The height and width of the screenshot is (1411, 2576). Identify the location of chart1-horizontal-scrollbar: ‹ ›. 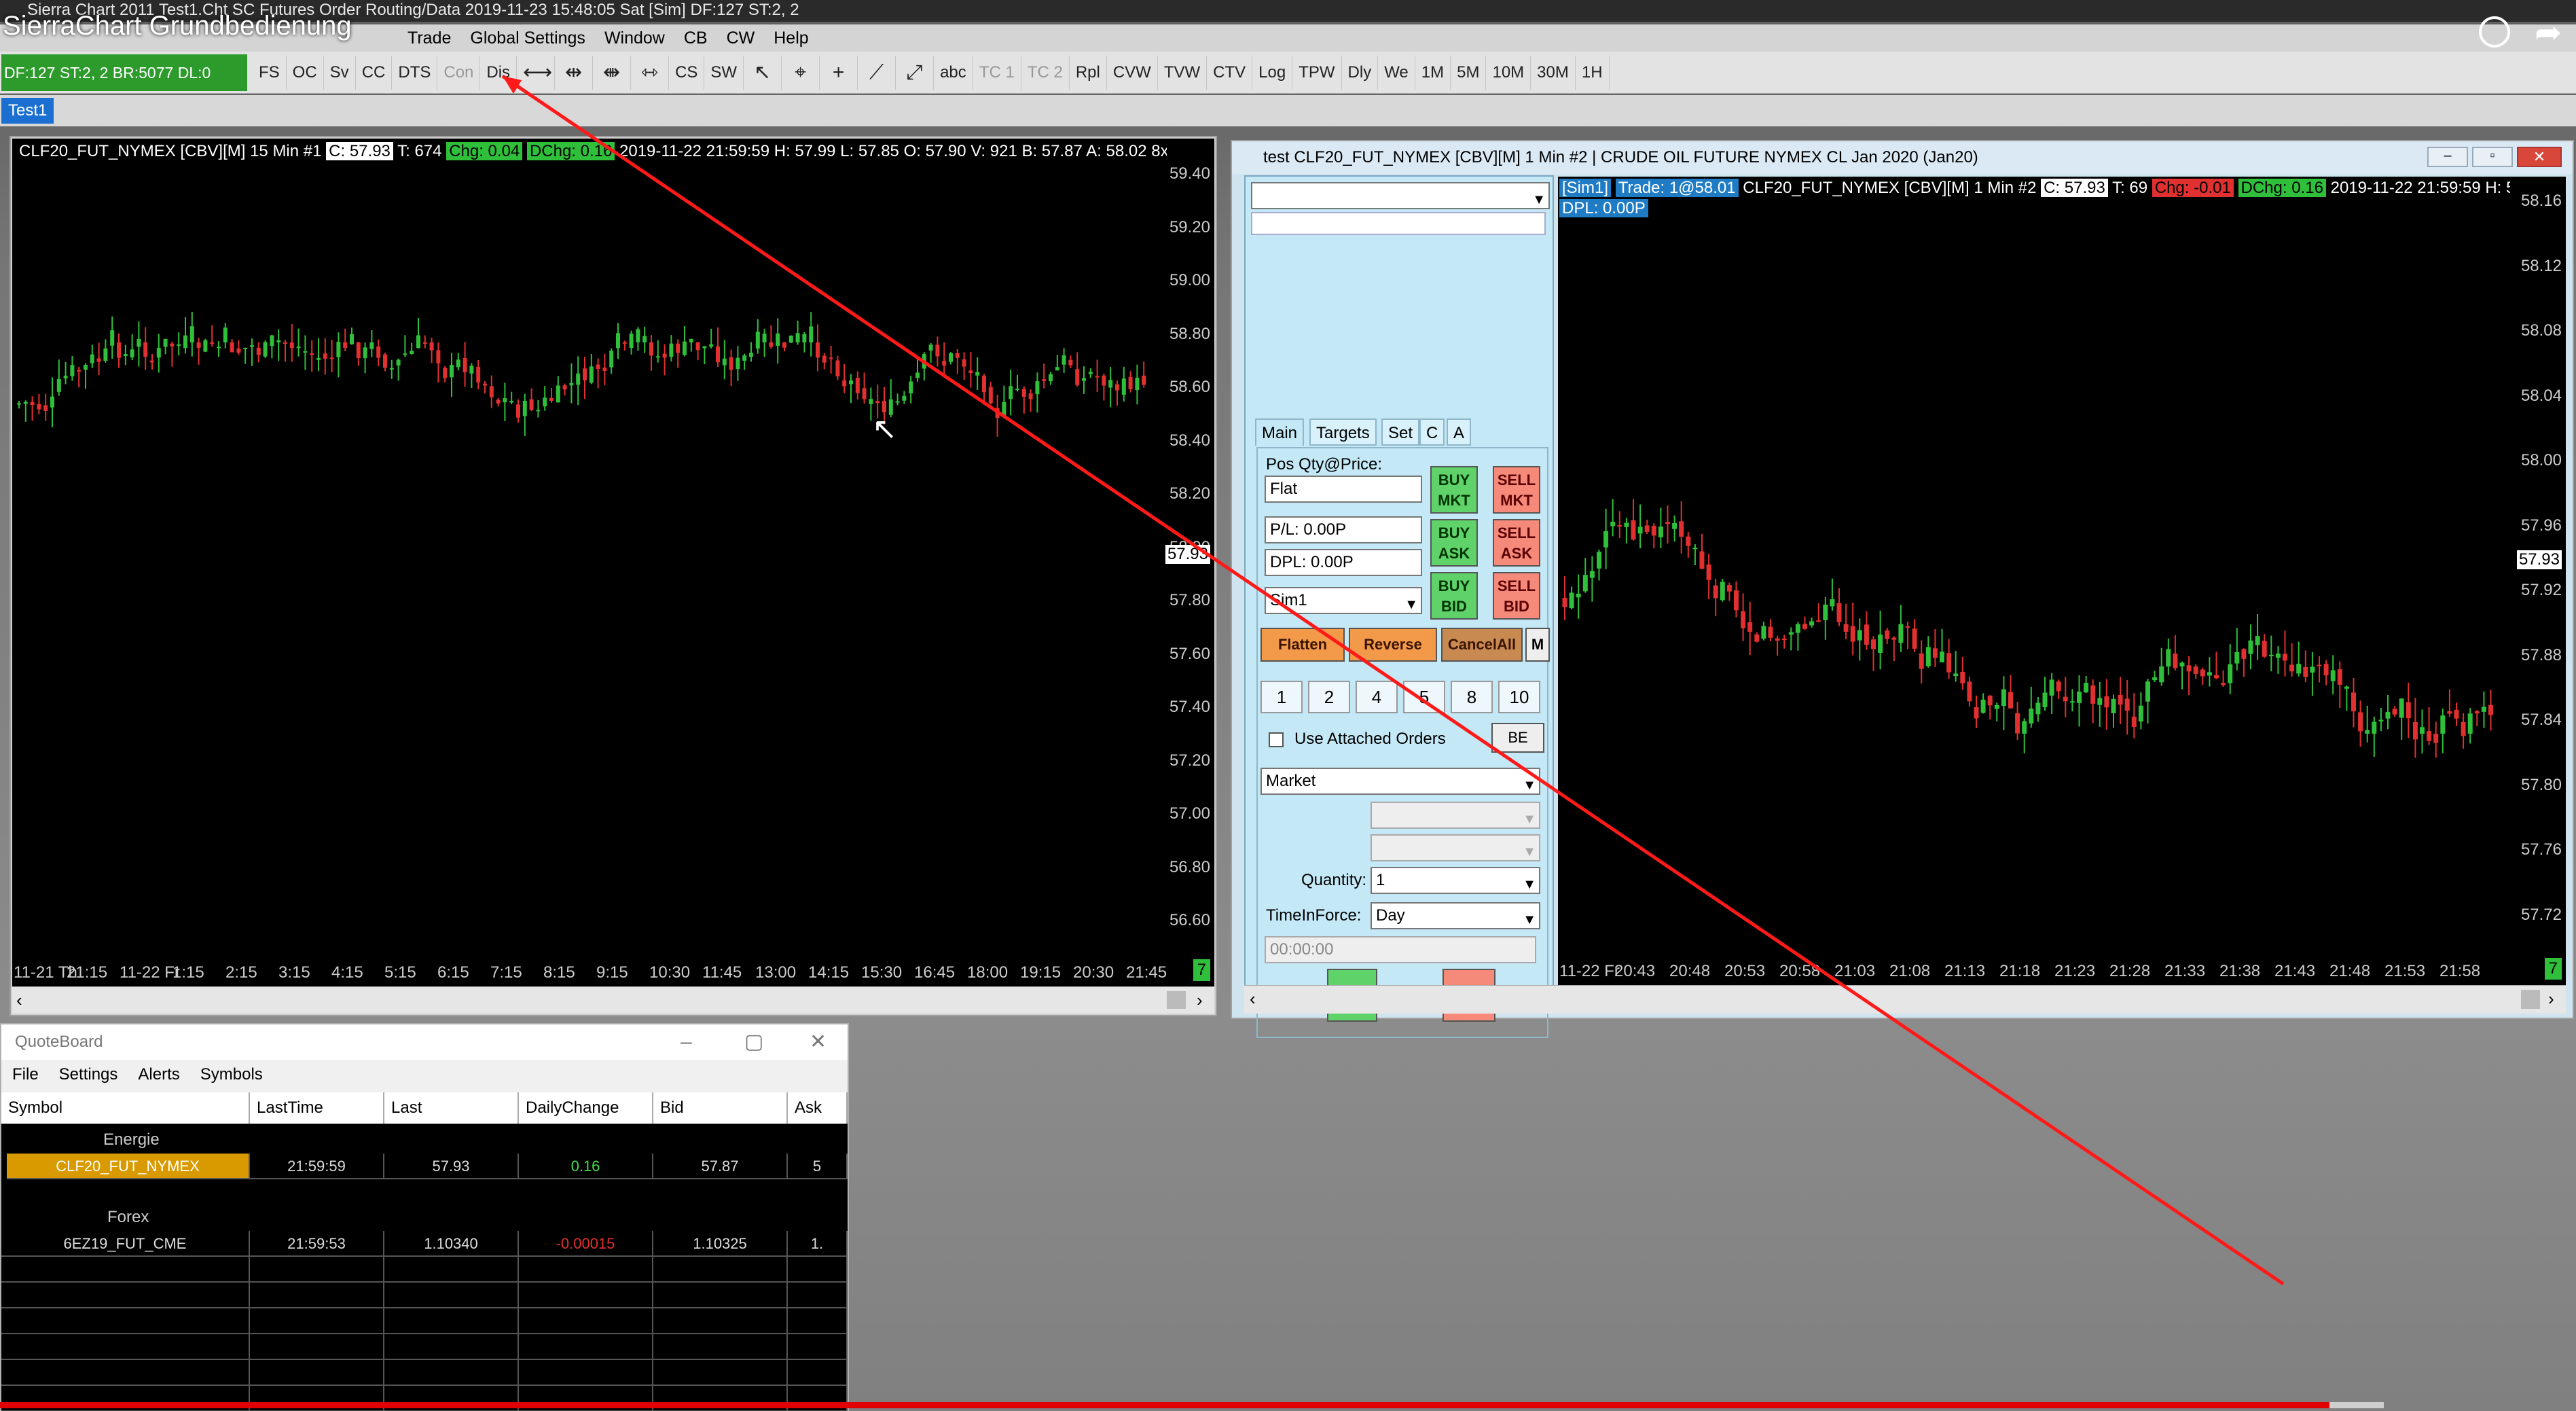
(613, 1000).